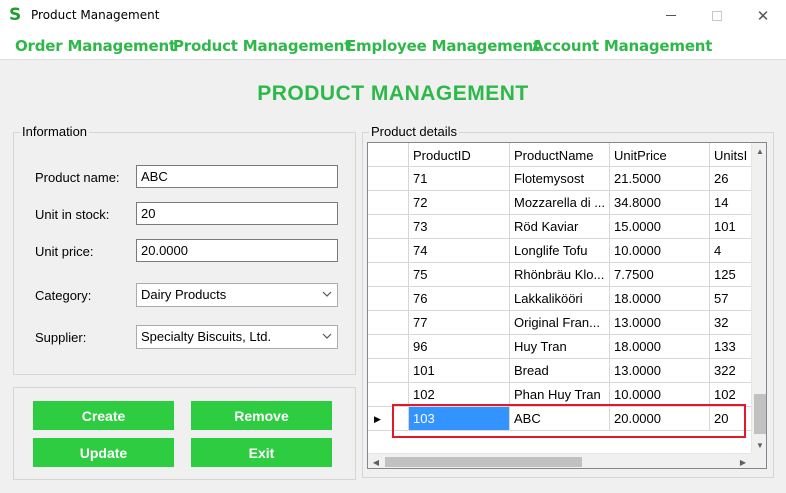 The width and height of the screenshot is (786, 493). Describe the element at coordinates (459, 275) in the screenshot. I see `cell-productid: 75` at that location.